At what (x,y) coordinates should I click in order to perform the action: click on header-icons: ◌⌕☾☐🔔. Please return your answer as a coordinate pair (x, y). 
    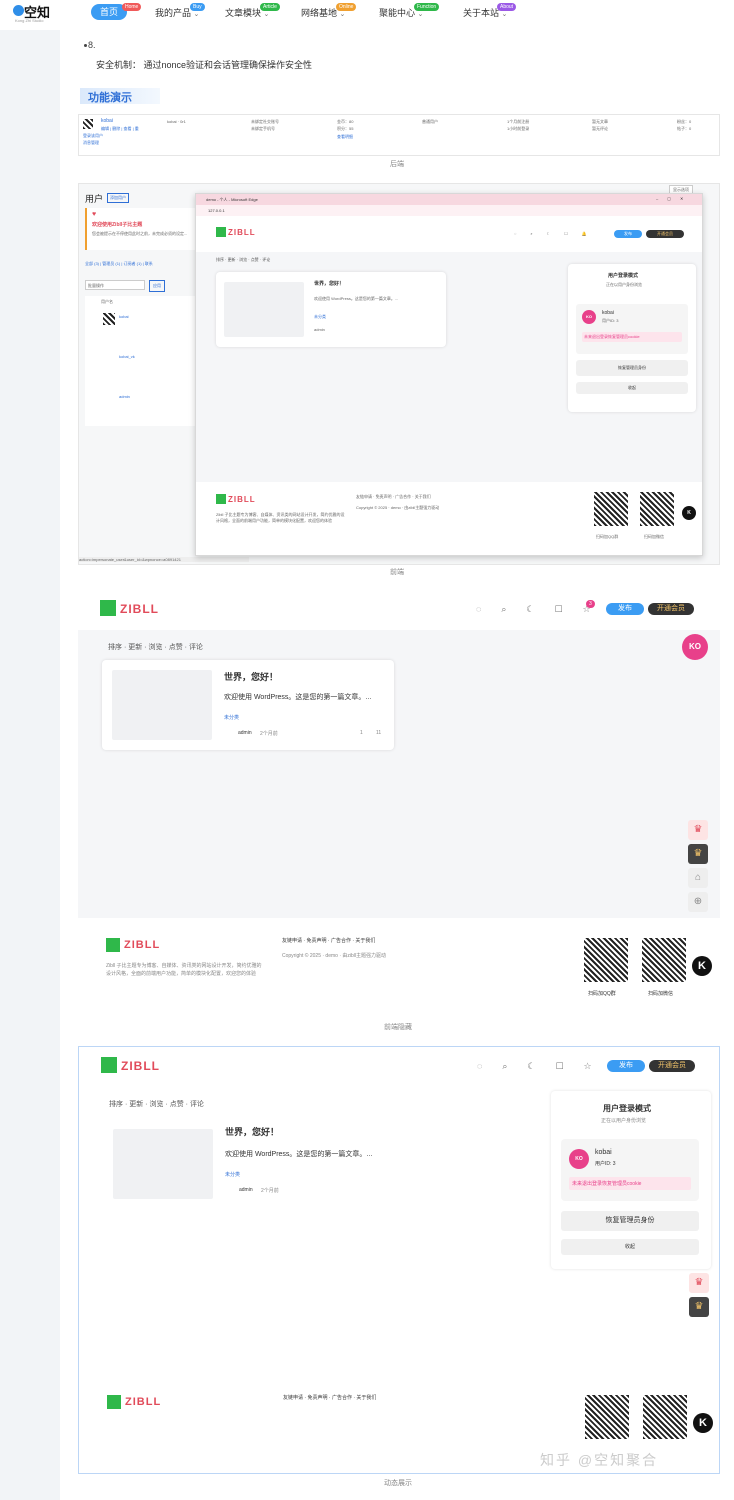
    Looking at the image, I should click on (557, 233).